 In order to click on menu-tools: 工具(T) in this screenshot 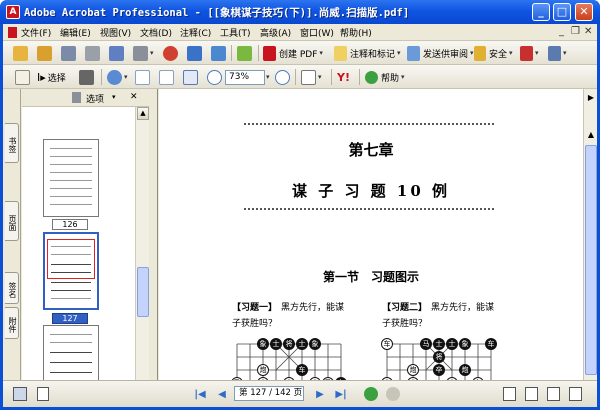, I will do `click(235, 32)`.